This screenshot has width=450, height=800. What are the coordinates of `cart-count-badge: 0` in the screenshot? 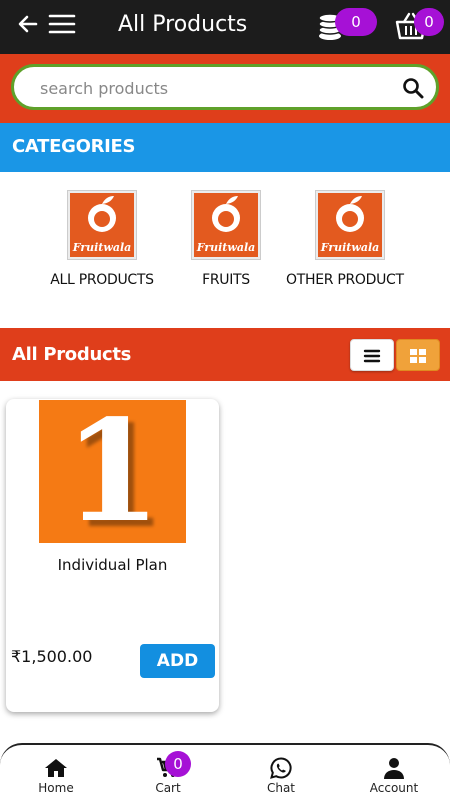 It's located at (429, 22).